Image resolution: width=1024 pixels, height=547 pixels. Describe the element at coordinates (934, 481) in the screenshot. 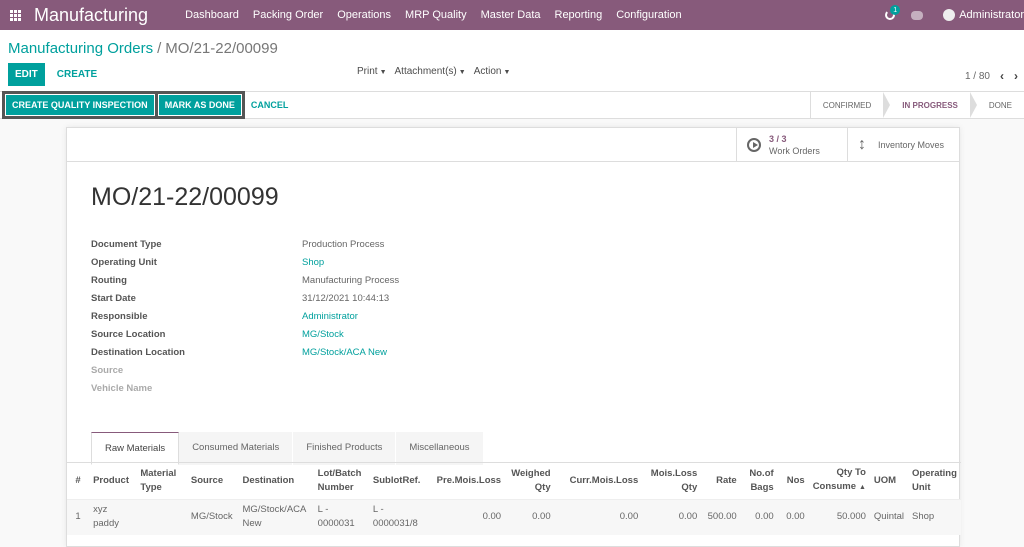

I see `col-operating-unit: Operating Unit` at that location.